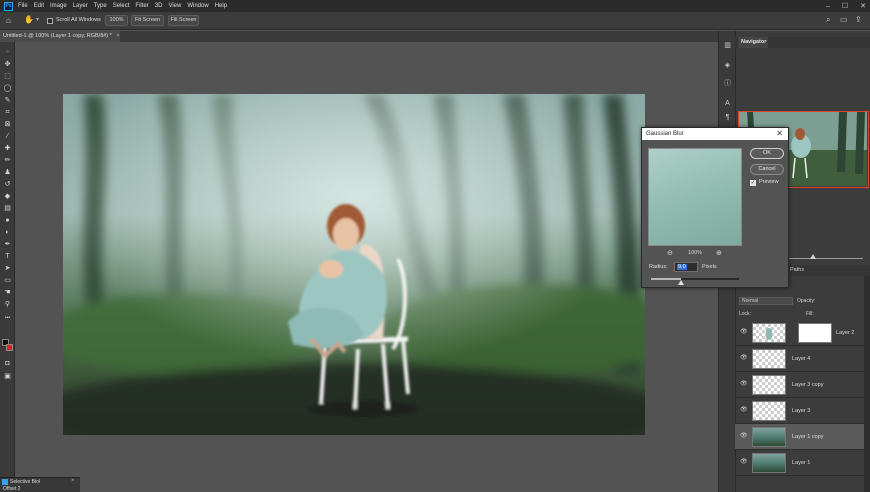 Image resolution: width=870 pixels, height=492 pixels. Describe the element at coordinates (7, 280) in the screenshot. I see `rectangle-tool-icon: ▭` at that location.